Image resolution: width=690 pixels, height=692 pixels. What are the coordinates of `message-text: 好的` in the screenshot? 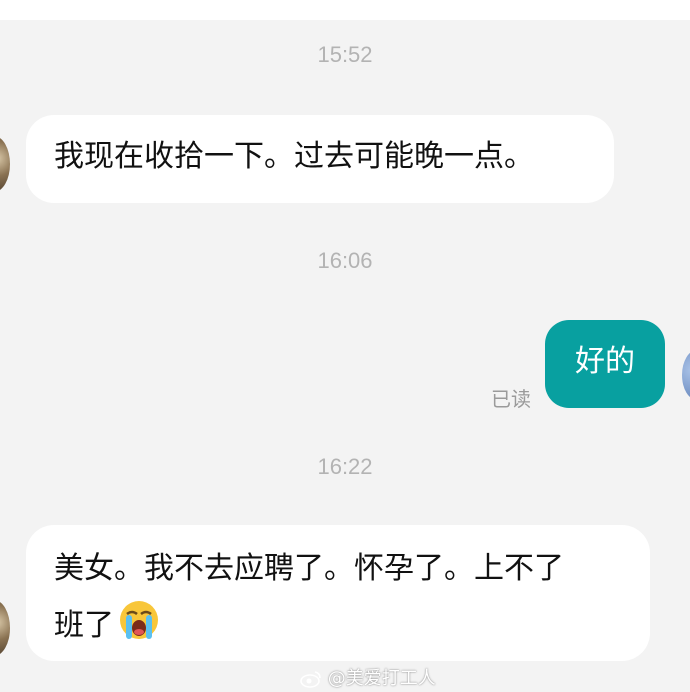 It's located at (605, 361).